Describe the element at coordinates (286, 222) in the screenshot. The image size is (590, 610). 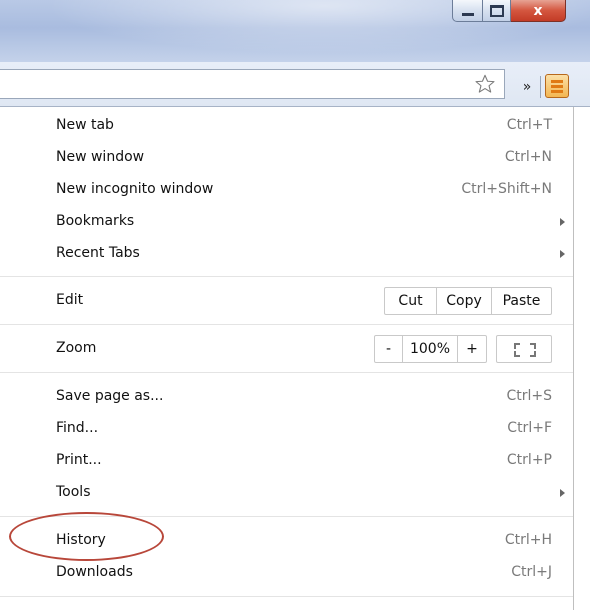
I see `menu-item-bookmarks: Bookmarks` at that location.